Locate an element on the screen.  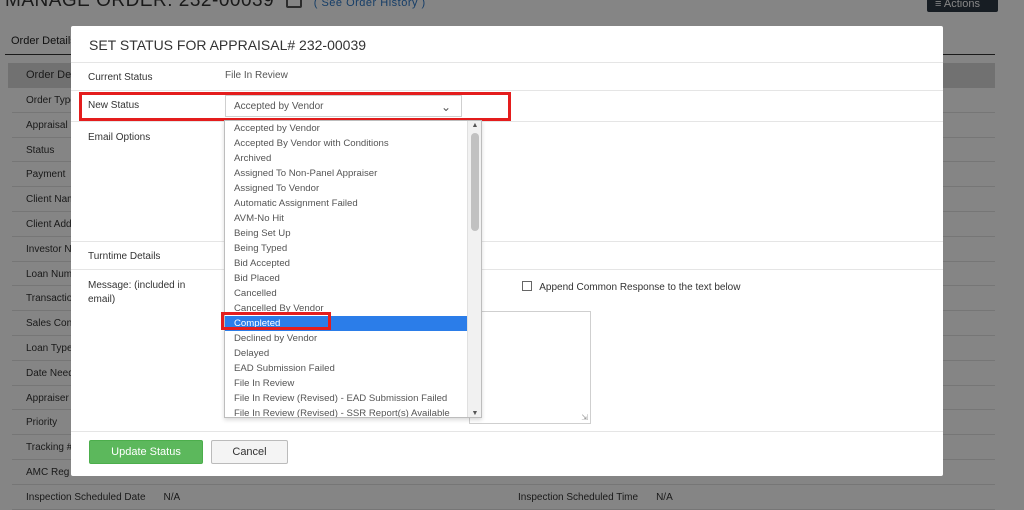
new-status-label: New Status is located at coordinates (114, 105).